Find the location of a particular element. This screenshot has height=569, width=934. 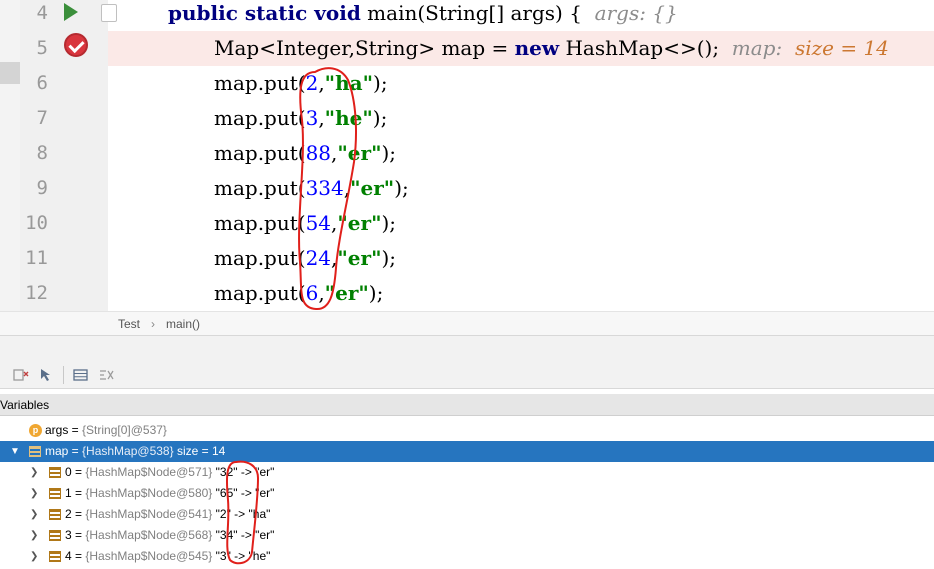

variable-name: 0 is located at coordinates (68, 472).